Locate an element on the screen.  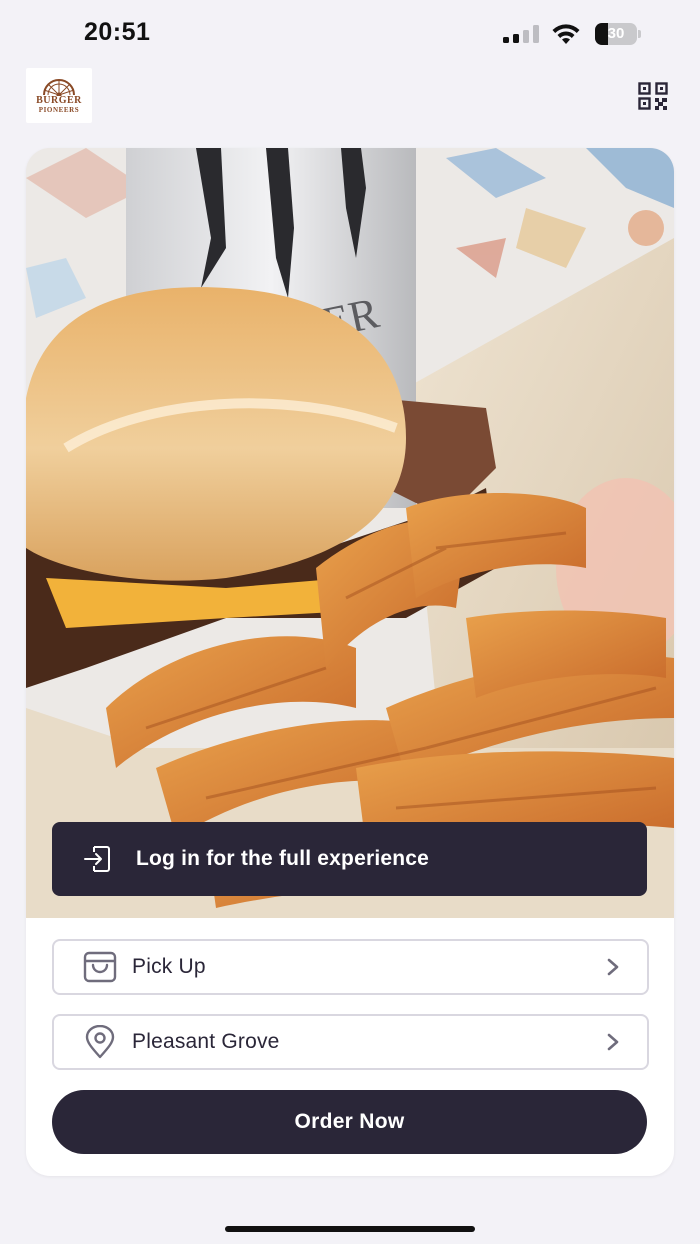
brand-logo: BURGER PIONEERS is located at coordinates (59, 95).